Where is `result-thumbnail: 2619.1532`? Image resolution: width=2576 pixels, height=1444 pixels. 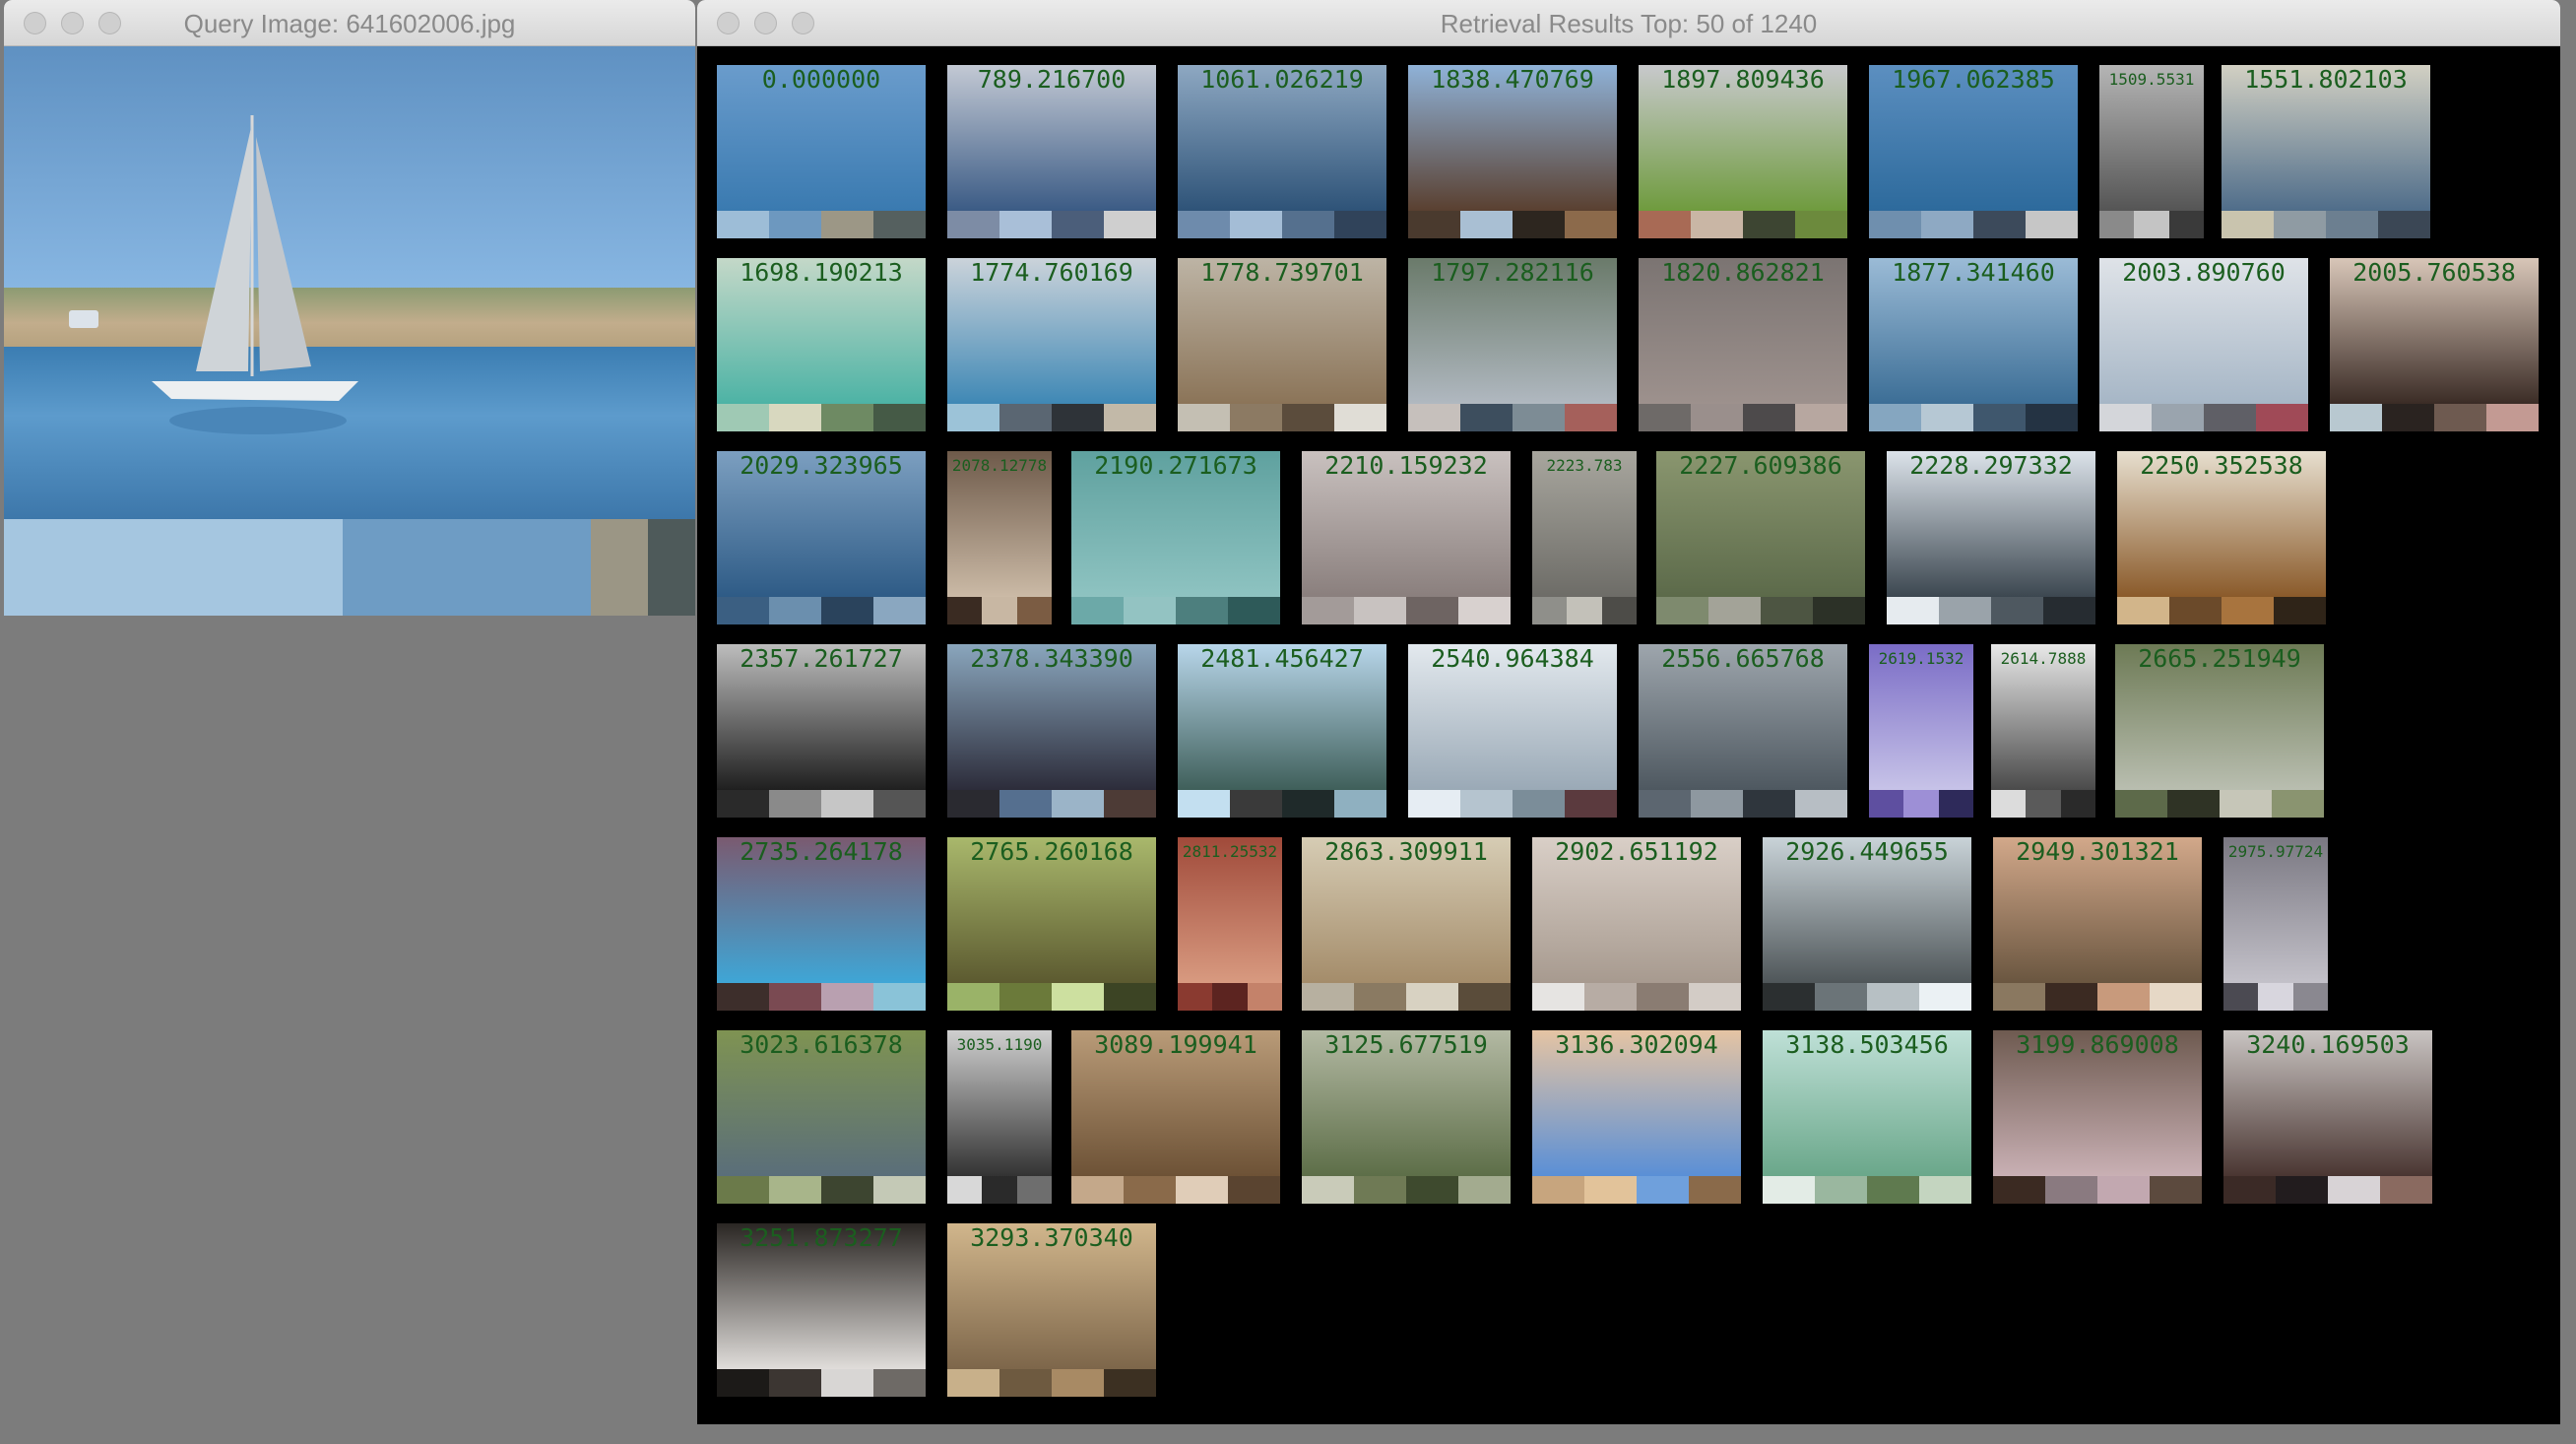
result-thumbnail: 2619.1532 is located at coordinates (1921, 731).